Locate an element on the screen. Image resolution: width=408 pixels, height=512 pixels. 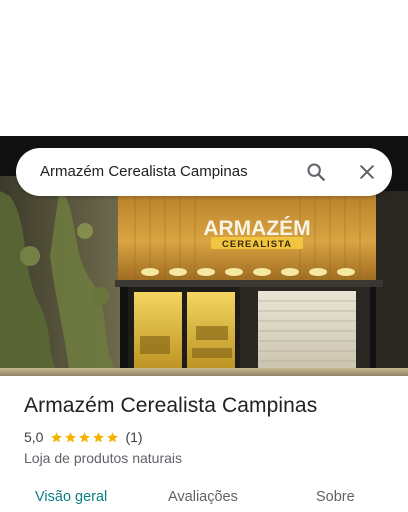
place-name: Armazém Cerealista Campinas is located at coordinates (171, 405).